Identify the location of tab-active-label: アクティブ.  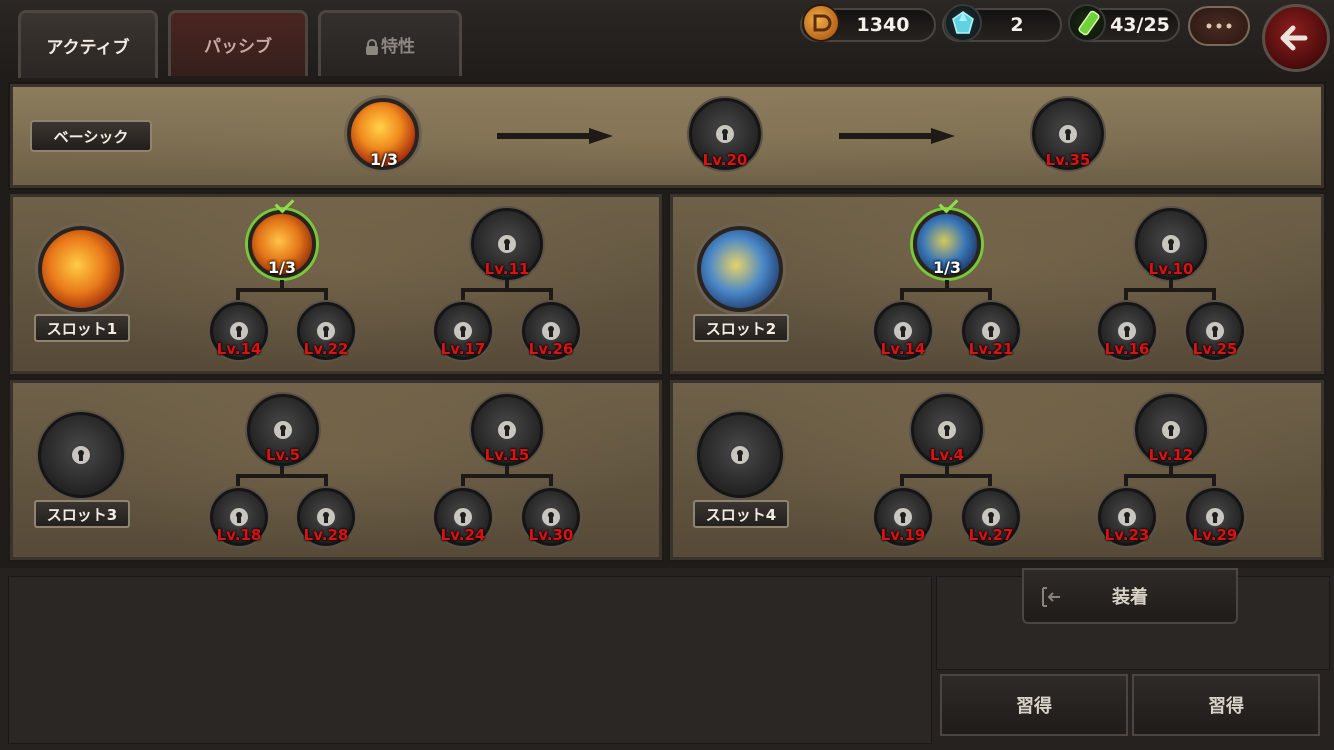
(88, 48).